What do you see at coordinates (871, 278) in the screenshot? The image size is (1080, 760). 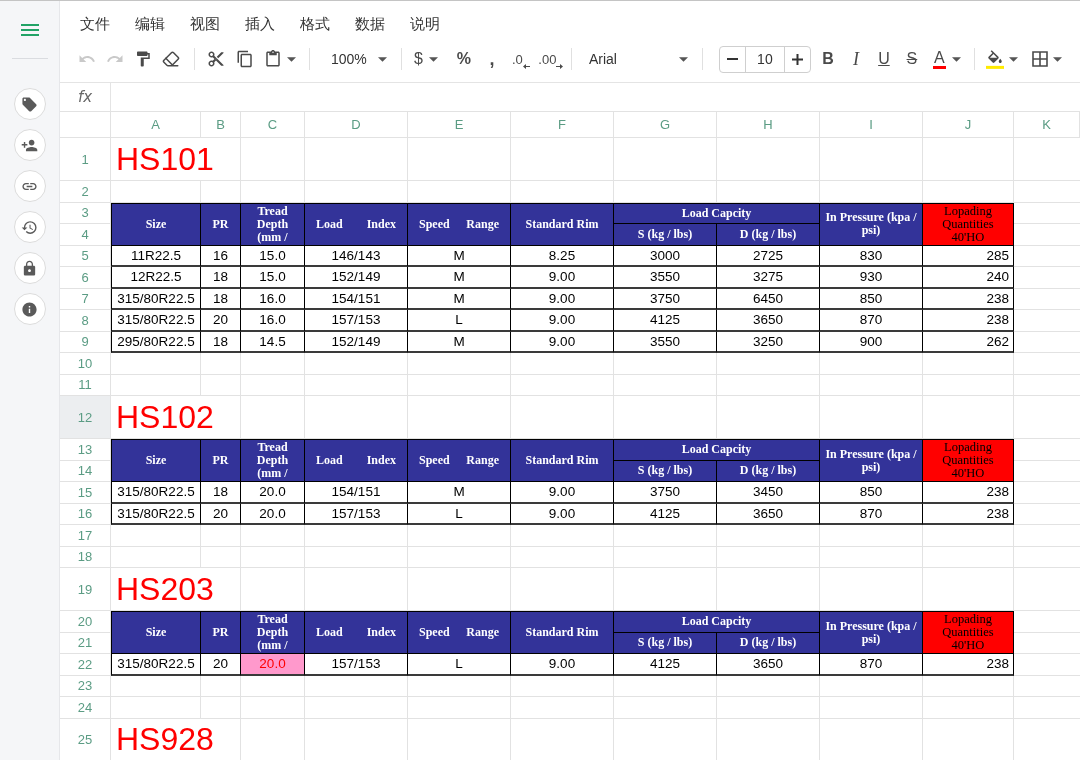 I see `table-cell: 930` at bounding box center [871, 278].